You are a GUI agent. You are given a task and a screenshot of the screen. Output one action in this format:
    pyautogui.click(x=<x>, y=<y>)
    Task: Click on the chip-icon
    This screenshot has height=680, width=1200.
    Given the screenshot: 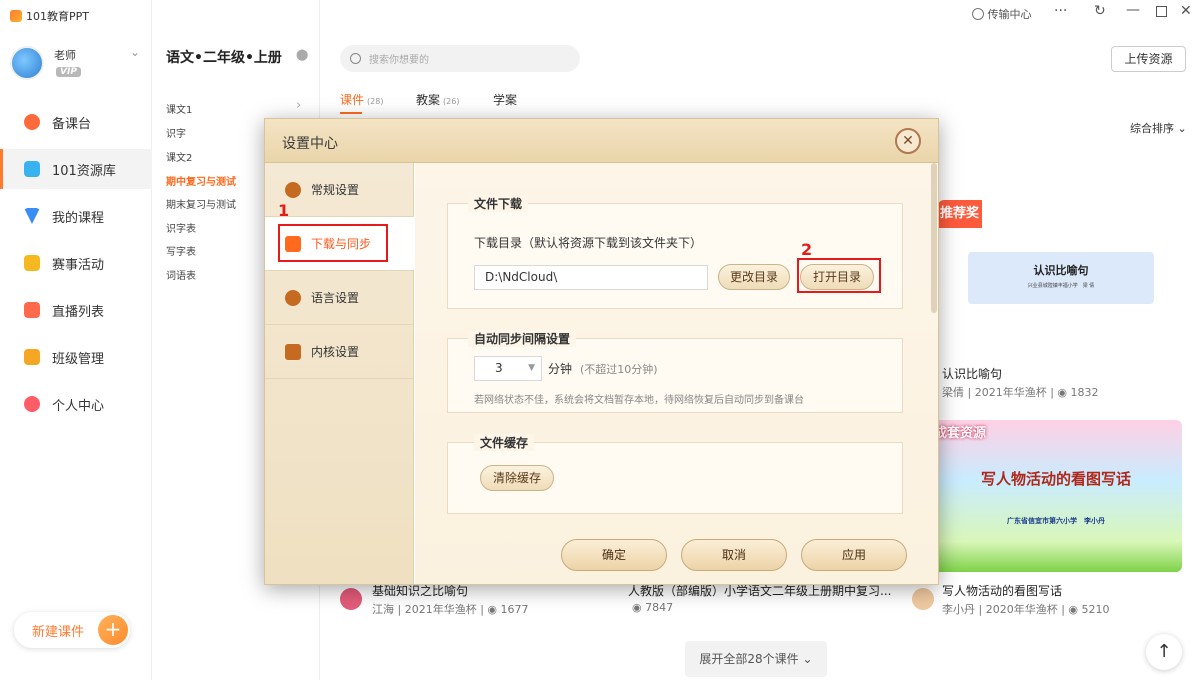 What is the action you would take?
    pyautogui.click(x=293, y=351)
    